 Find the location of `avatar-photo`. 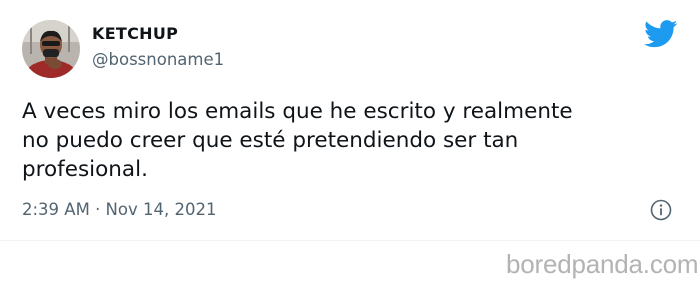

avatar-photo is located at coordinates (51, 49).